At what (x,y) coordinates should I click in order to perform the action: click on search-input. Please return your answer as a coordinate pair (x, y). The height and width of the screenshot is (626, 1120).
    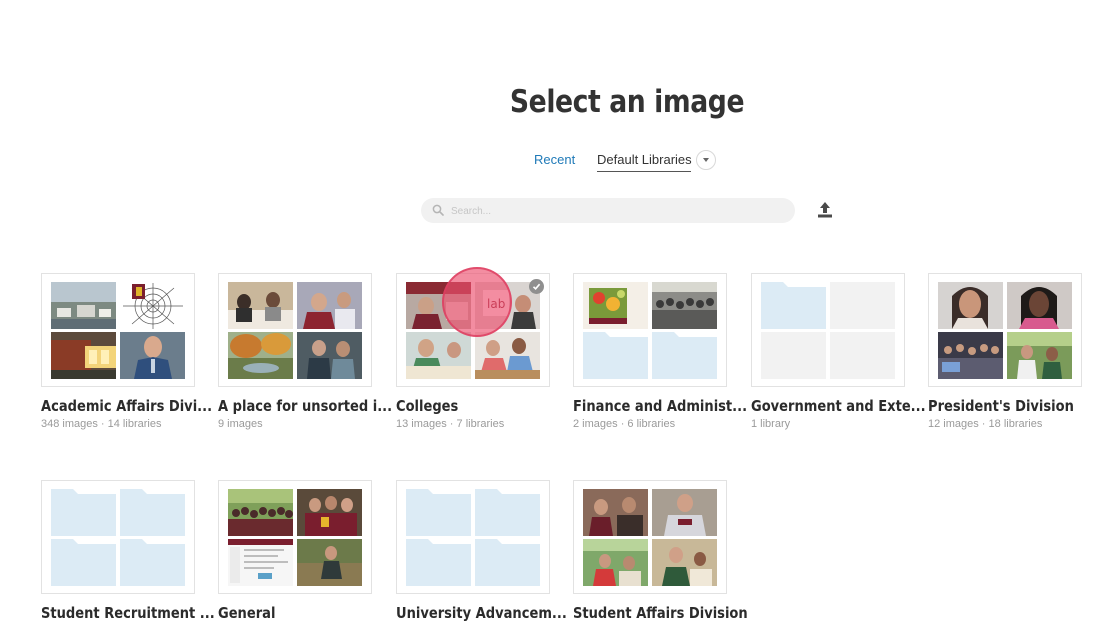
    Looking at the image, I should click on (616, 211).